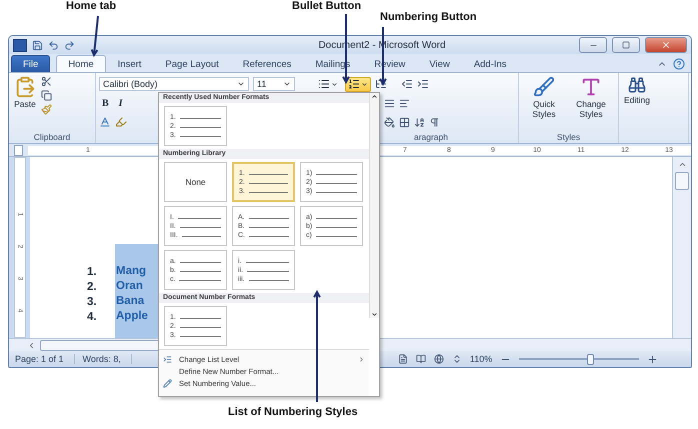  Describe the element at coordinates (192, 63) in the screenshot. I see `ribbon-tab: Page Layout` at that location.